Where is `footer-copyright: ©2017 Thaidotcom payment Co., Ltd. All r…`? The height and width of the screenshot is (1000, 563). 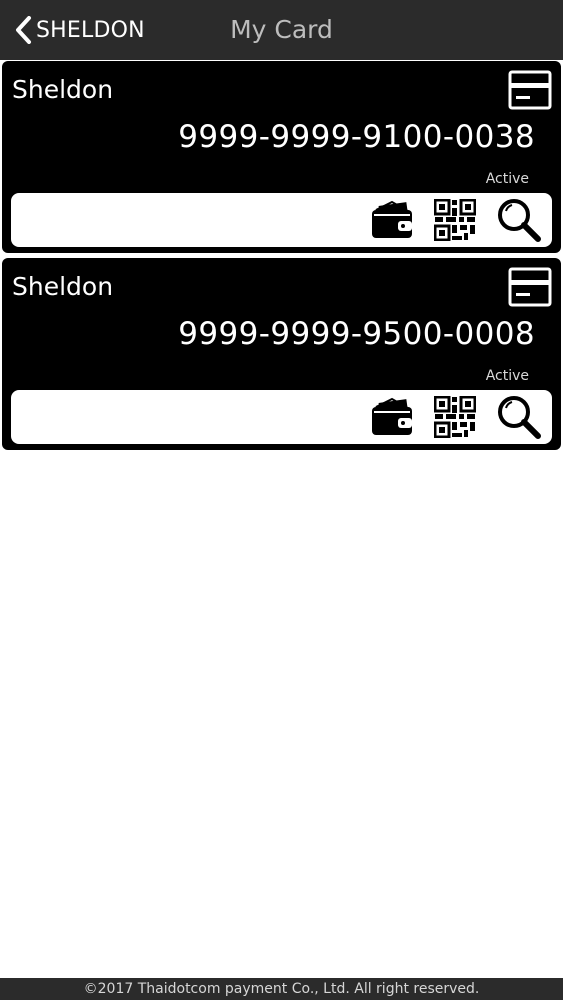
footer-copyright: ©2017 Thaidotcom payment Co., Ltd. All r… is located at coordinates (281, 989).